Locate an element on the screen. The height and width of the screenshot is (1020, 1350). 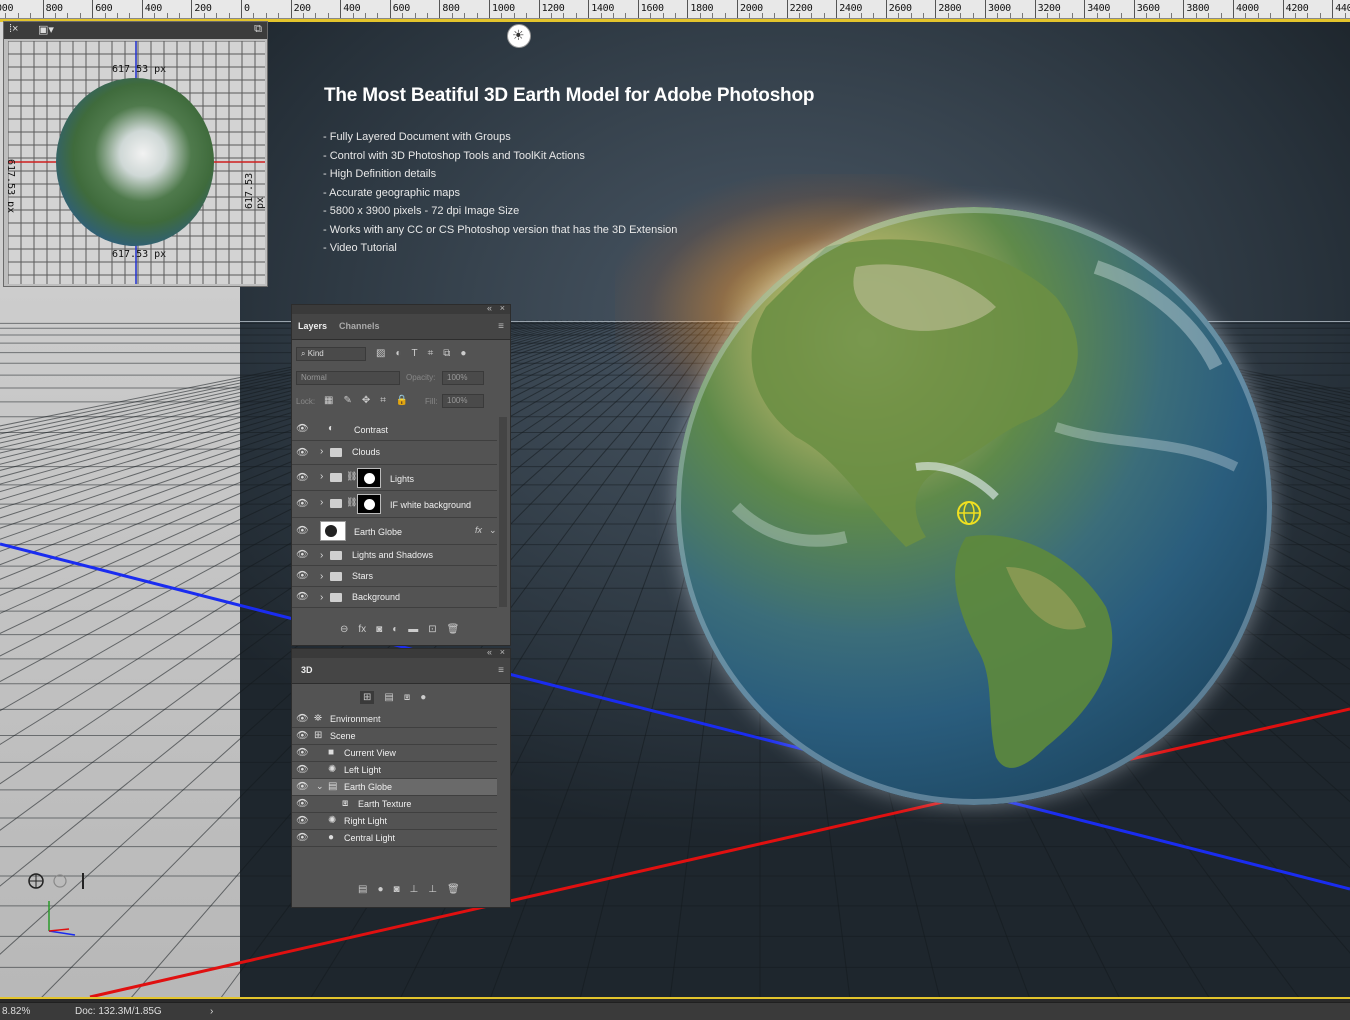
fx-icon: fx is located at coordinates (362, 629).